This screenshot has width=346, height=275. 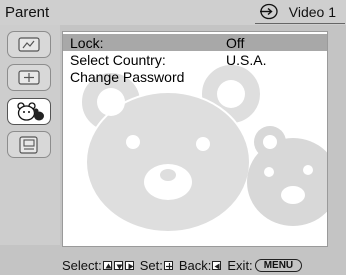 What do you see at coordinates (118, 265) in the screenshot?
I see `down-arrow-icon` at bounding box center [118, 265].